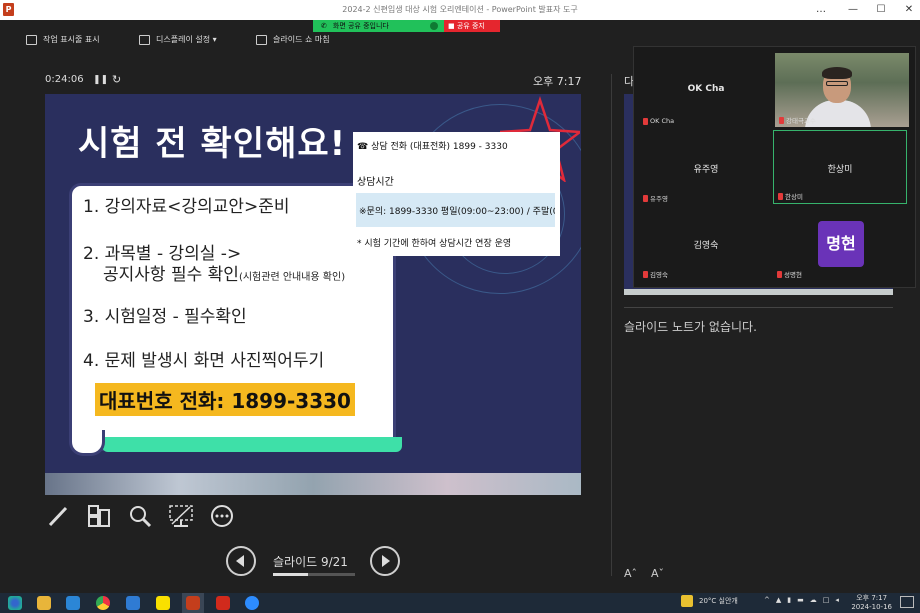 This screenshot has height=613, width=920. What do you see at coordinates (324, 26) in the screenshot?
I see `phone-icon: ✆` at bounding box center [324, 26].